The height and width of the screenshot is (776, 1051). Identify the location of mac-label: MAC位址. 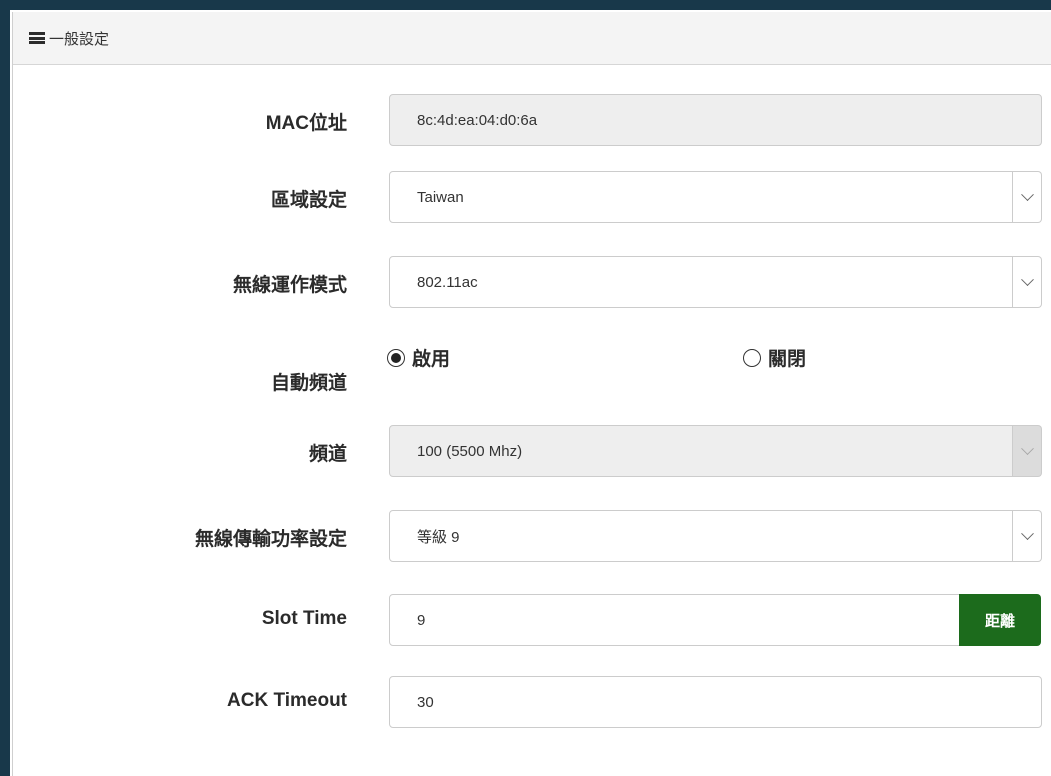
(306, 123).